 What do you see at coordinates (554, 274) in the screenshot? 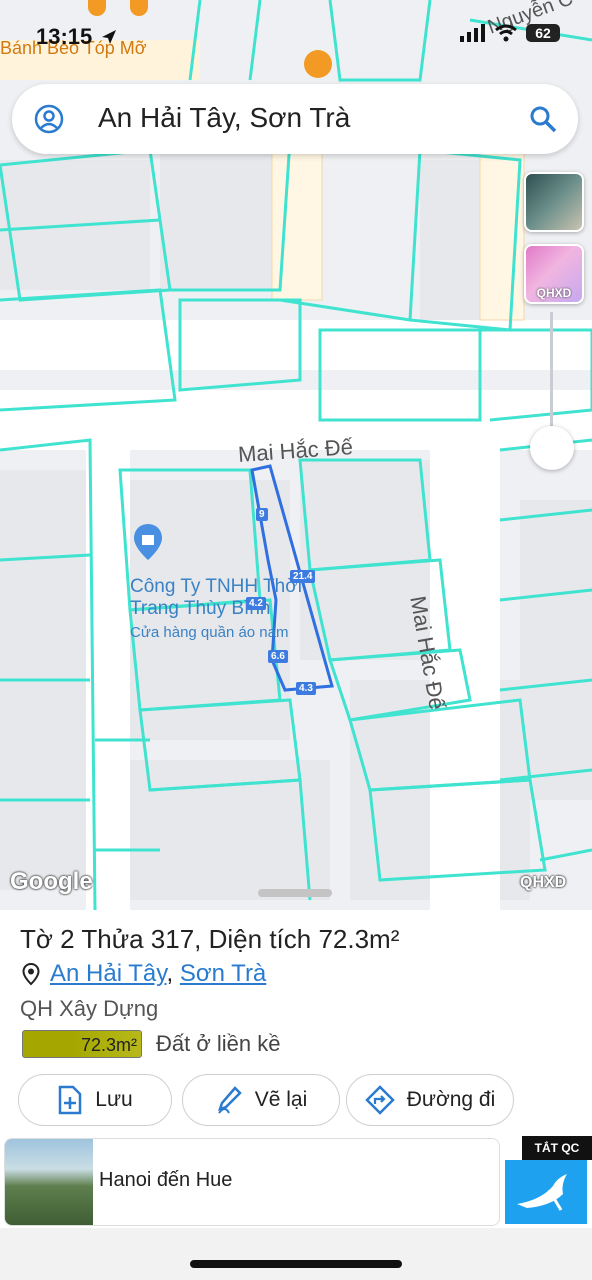
I see `qhxd-layer-button: QHXD` at bounding box center [554, 274].